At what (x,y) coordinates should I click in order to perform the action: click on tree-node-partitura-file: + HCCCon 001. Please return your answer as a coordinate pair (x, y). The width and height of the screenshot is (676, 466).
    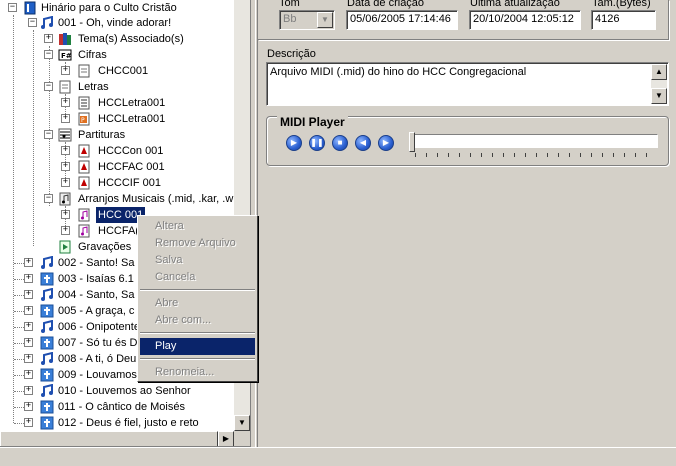
    Looking at the image, I should click on (120, 151).